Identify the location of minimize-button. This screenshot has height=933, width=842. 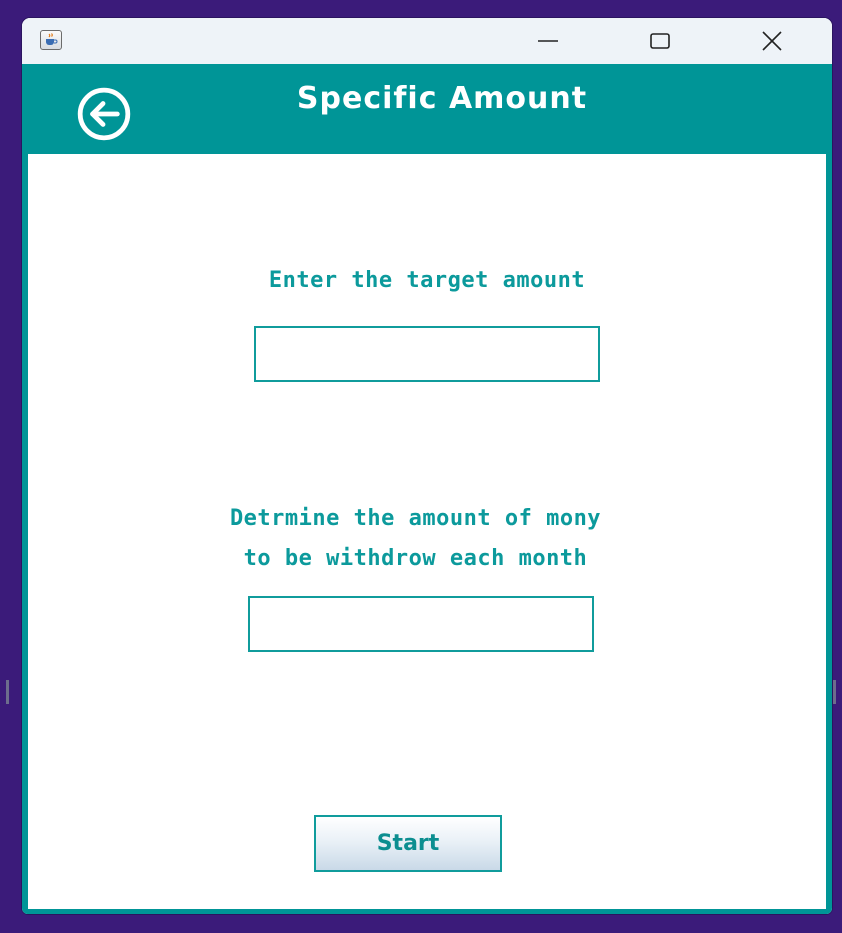
(548, 41).